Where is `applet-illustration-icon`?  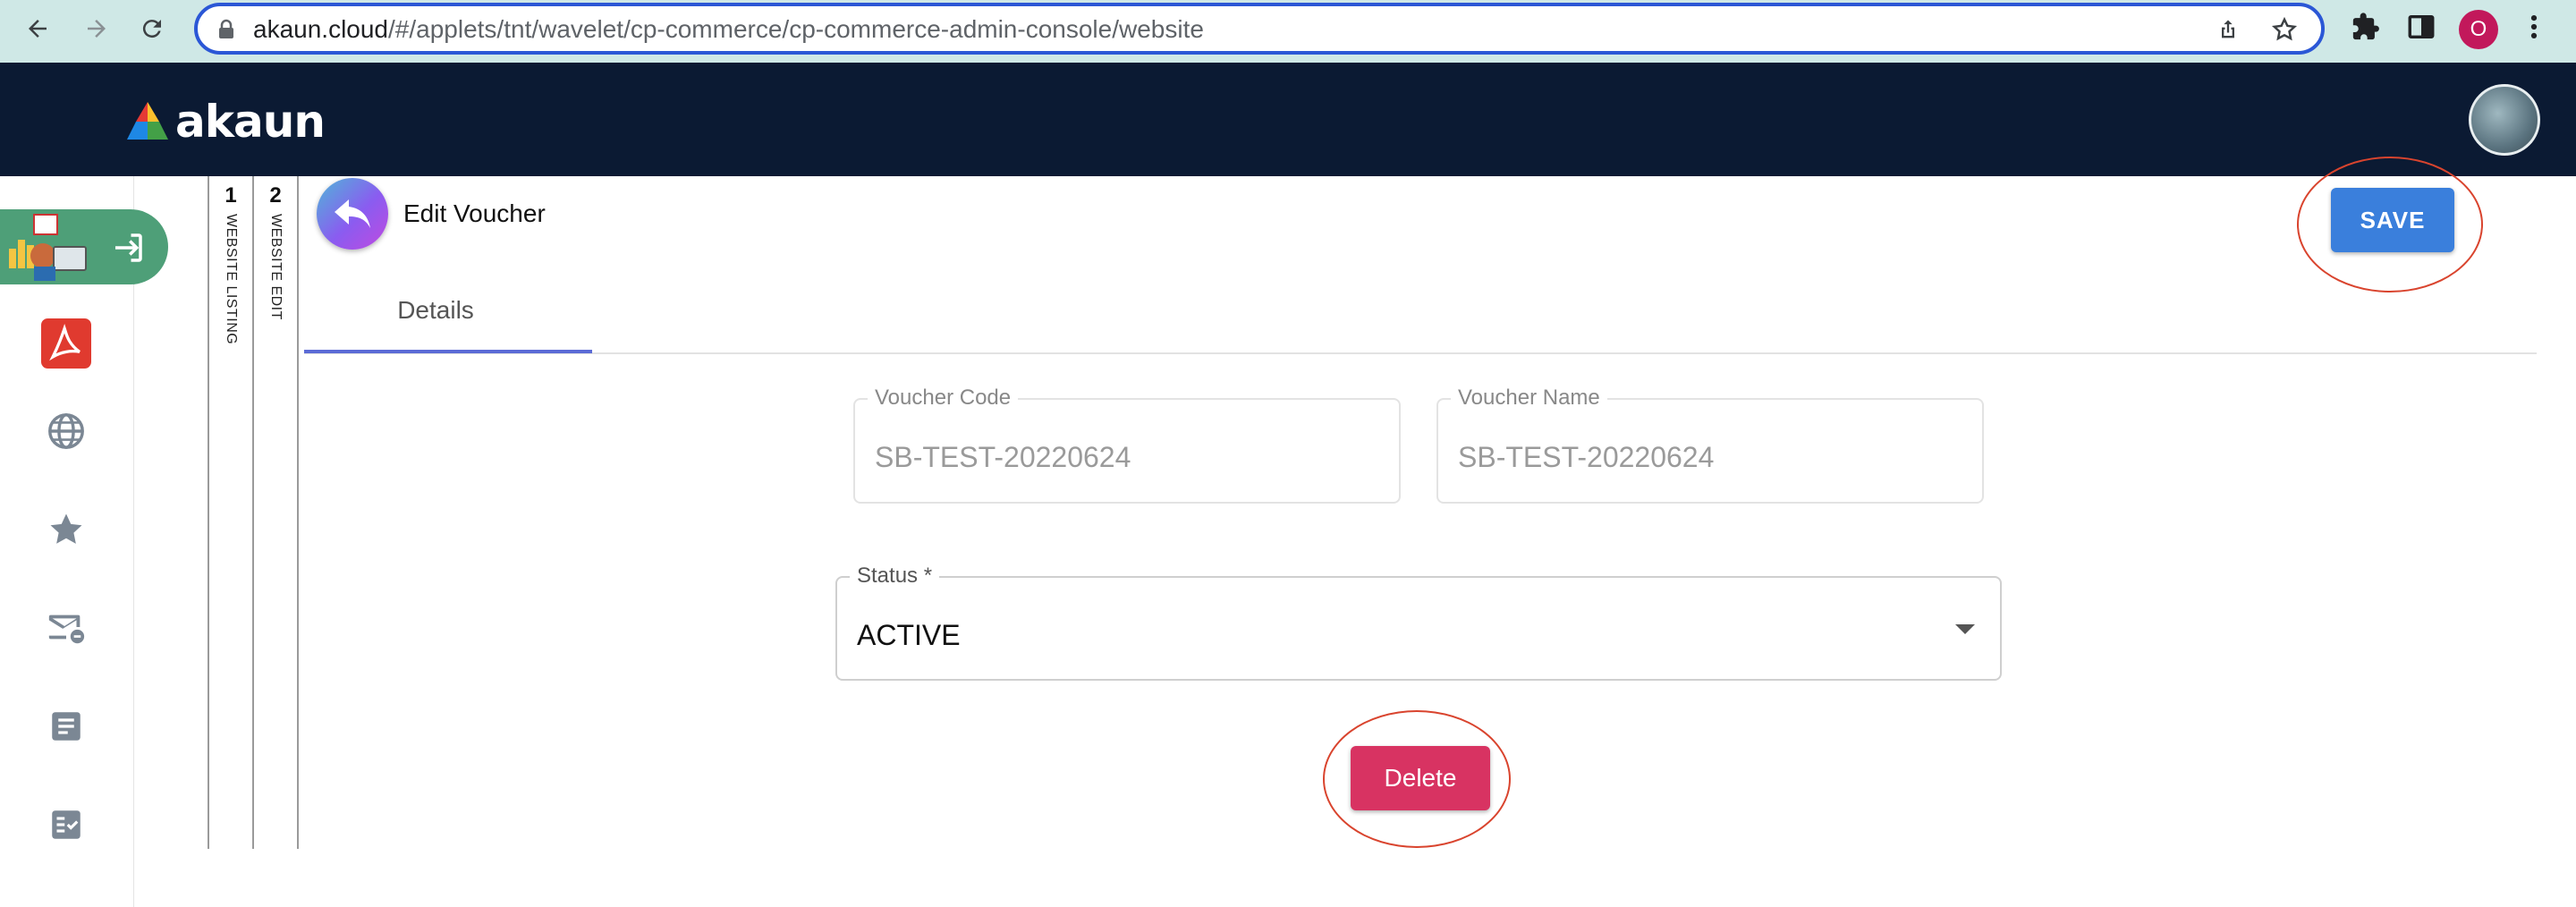
applet-illustration-icon is located at coordinates (48, 248).